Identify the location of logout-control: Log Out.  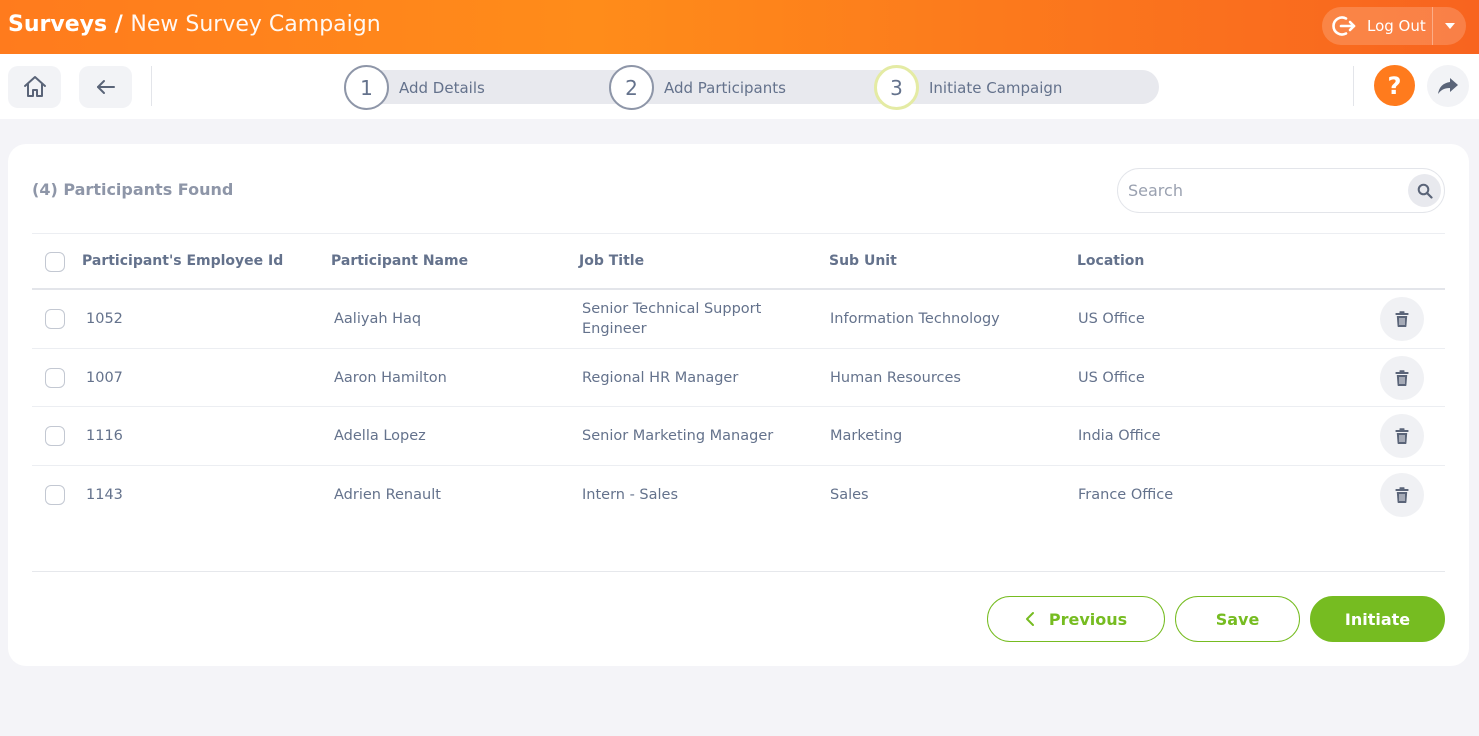
(1394, 26).